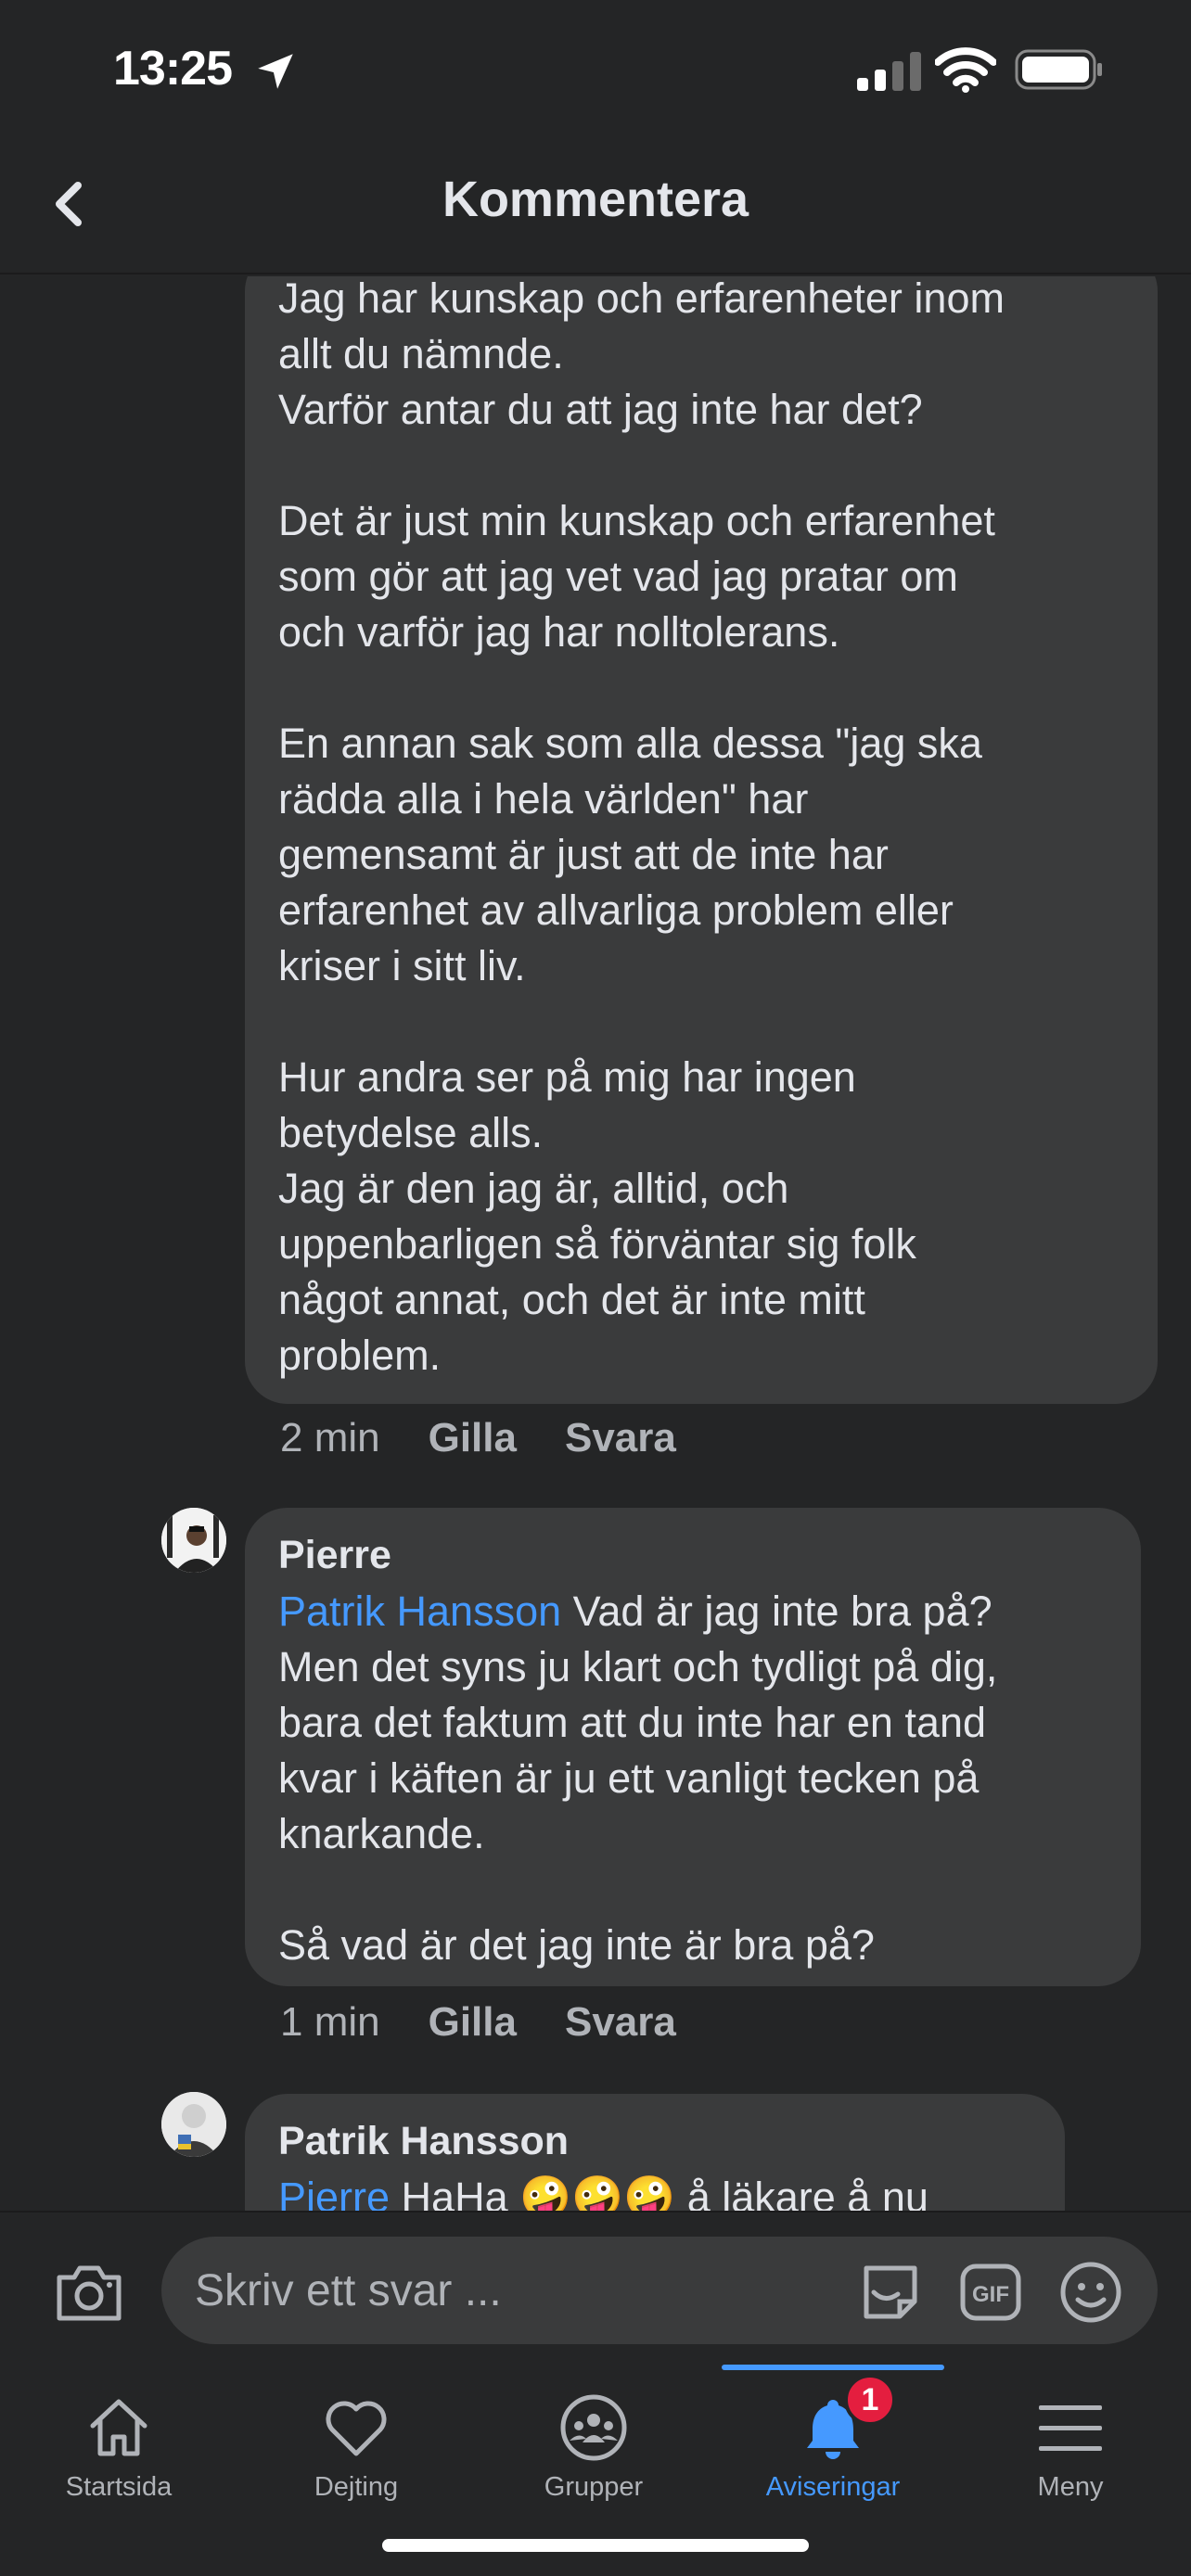 This screenshot has width=1191, height=2576. I want to click on tab-label: Meny, so click(1070, 2487).